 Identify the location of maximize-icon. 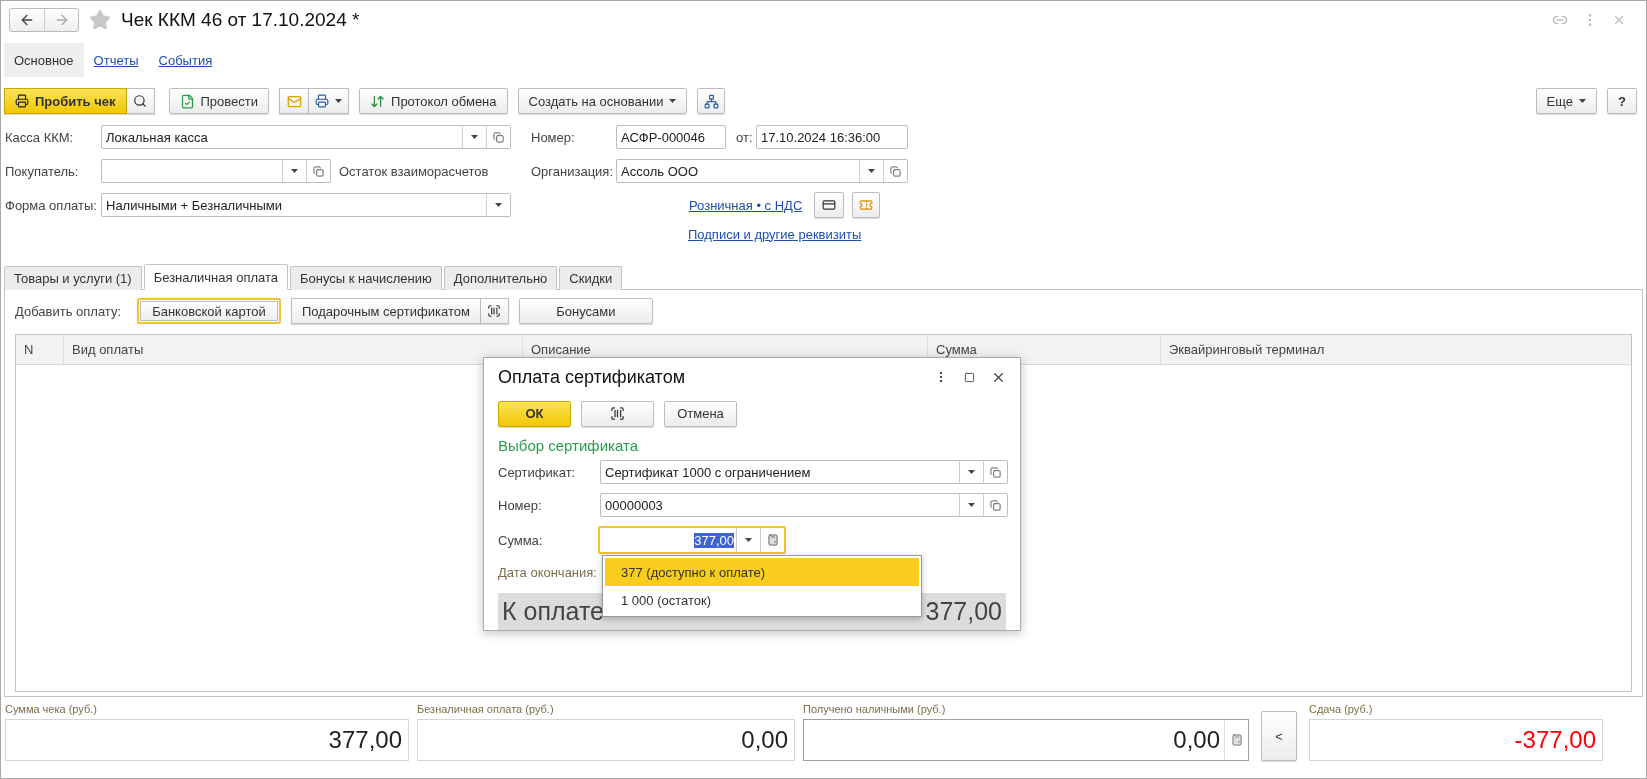
(969, 377).